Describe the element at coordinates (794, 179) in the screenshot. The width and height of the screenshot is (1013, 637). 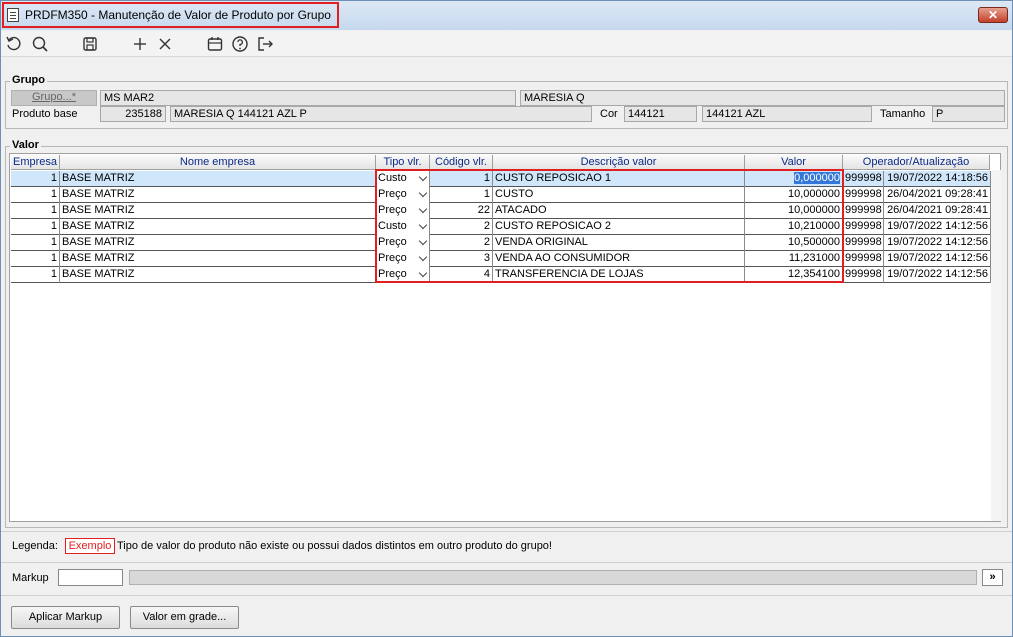
I see `cell-valor: 0,000000` at that location.